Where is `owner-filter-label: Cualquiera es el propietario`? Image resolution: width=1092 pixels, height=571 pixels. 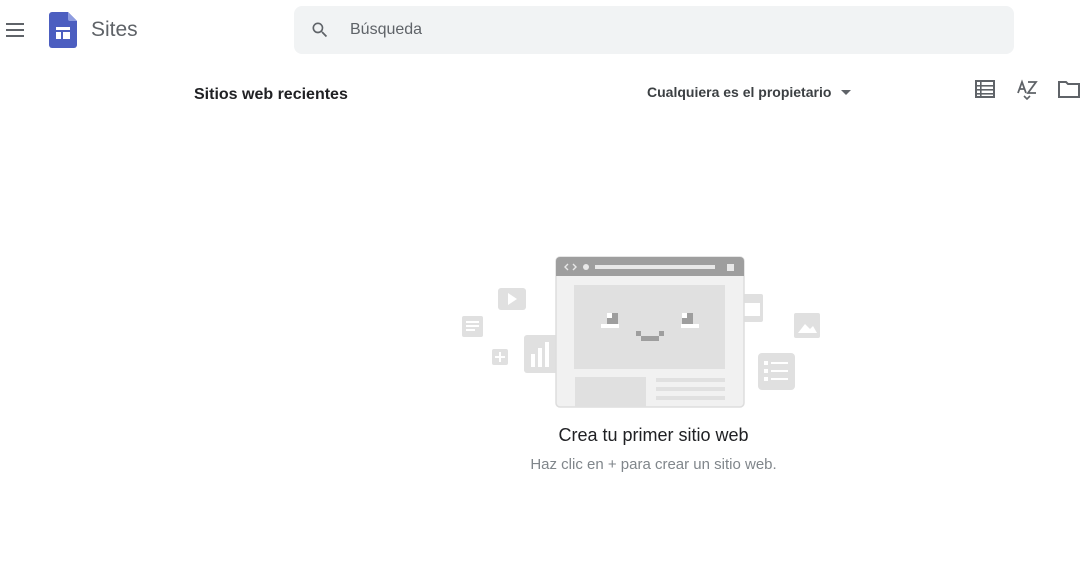
owner-filter-label: Cualquiera es el propietario is located at coordinates (739, 92).